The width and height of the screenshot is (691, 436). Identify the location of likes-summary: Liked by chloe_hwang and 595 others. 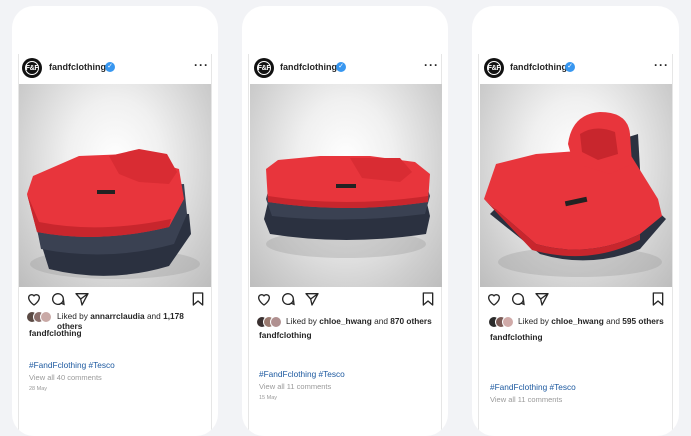
(591, 321).